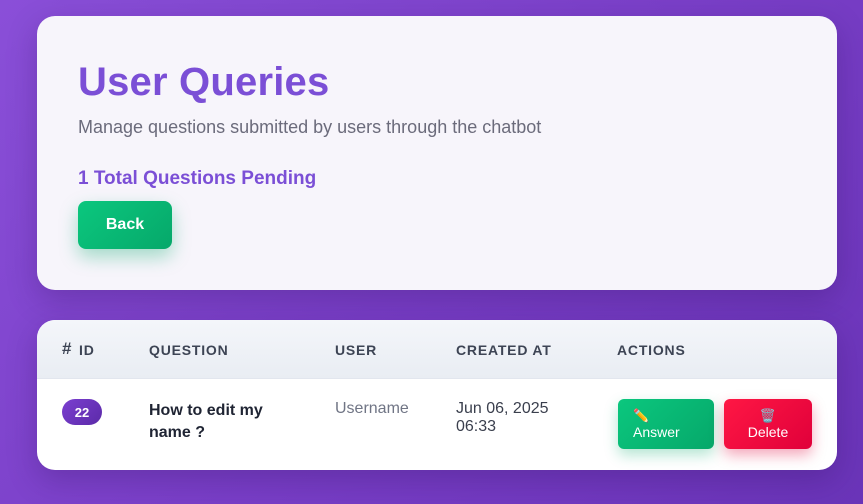 The image size is (863, 504). I want to click on column-header-question: QUESTION, so click(189, 350).